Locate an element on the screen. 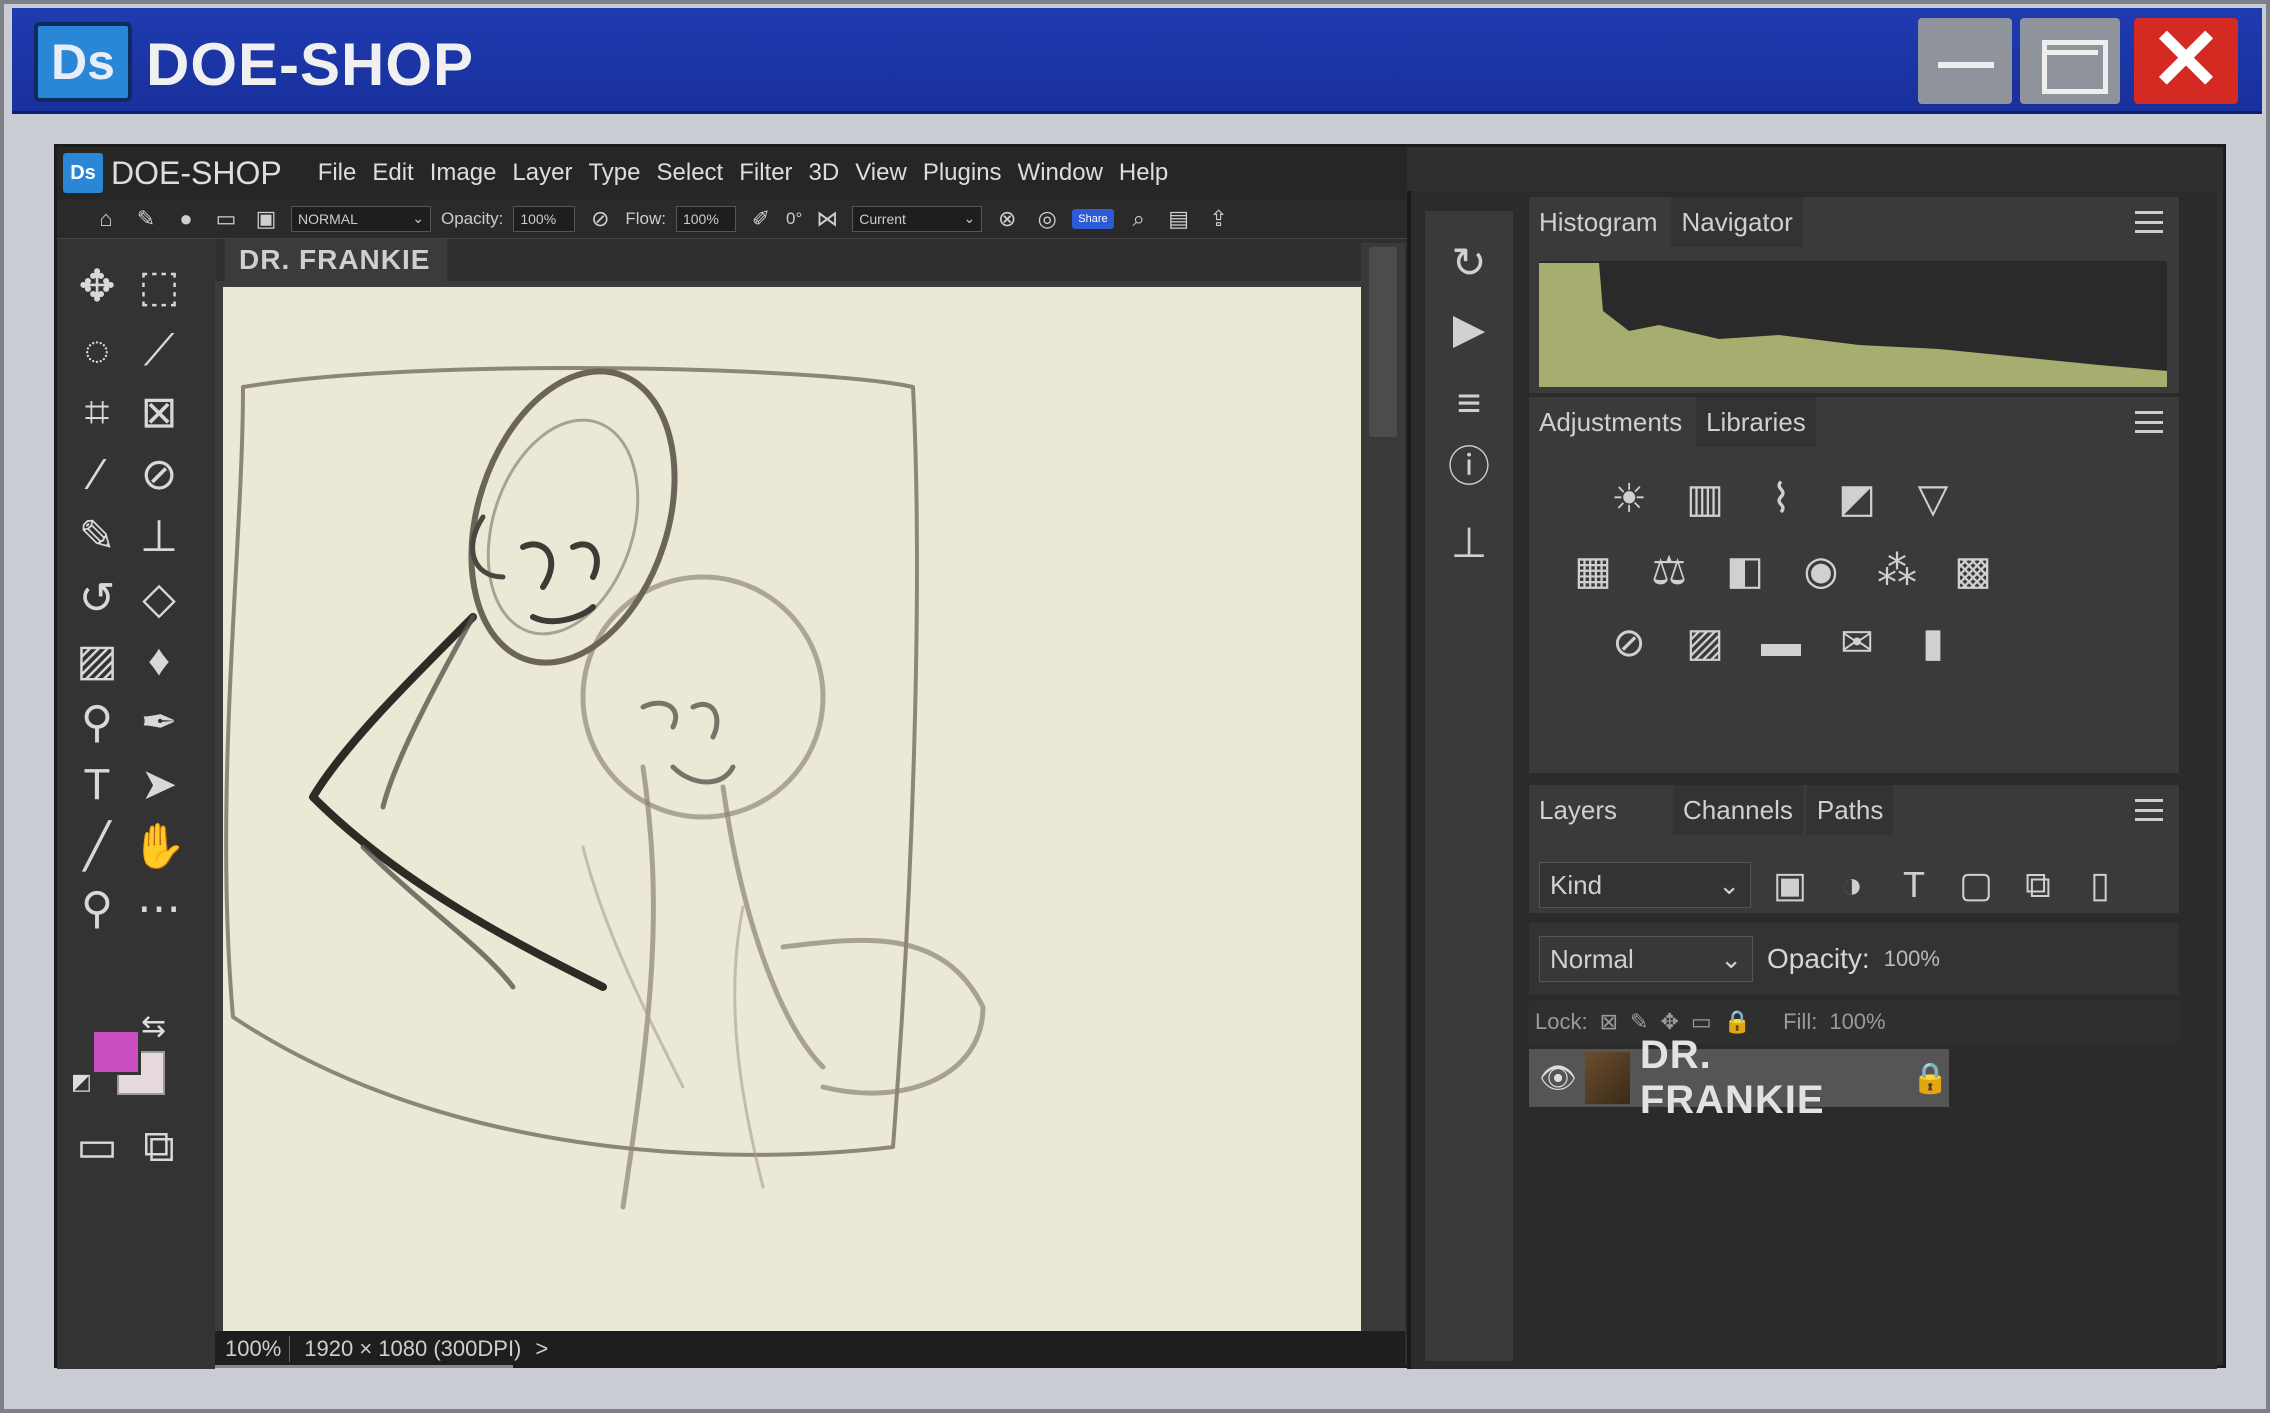  tab-libraries: Libraries is located at coordinates (1756, 422).